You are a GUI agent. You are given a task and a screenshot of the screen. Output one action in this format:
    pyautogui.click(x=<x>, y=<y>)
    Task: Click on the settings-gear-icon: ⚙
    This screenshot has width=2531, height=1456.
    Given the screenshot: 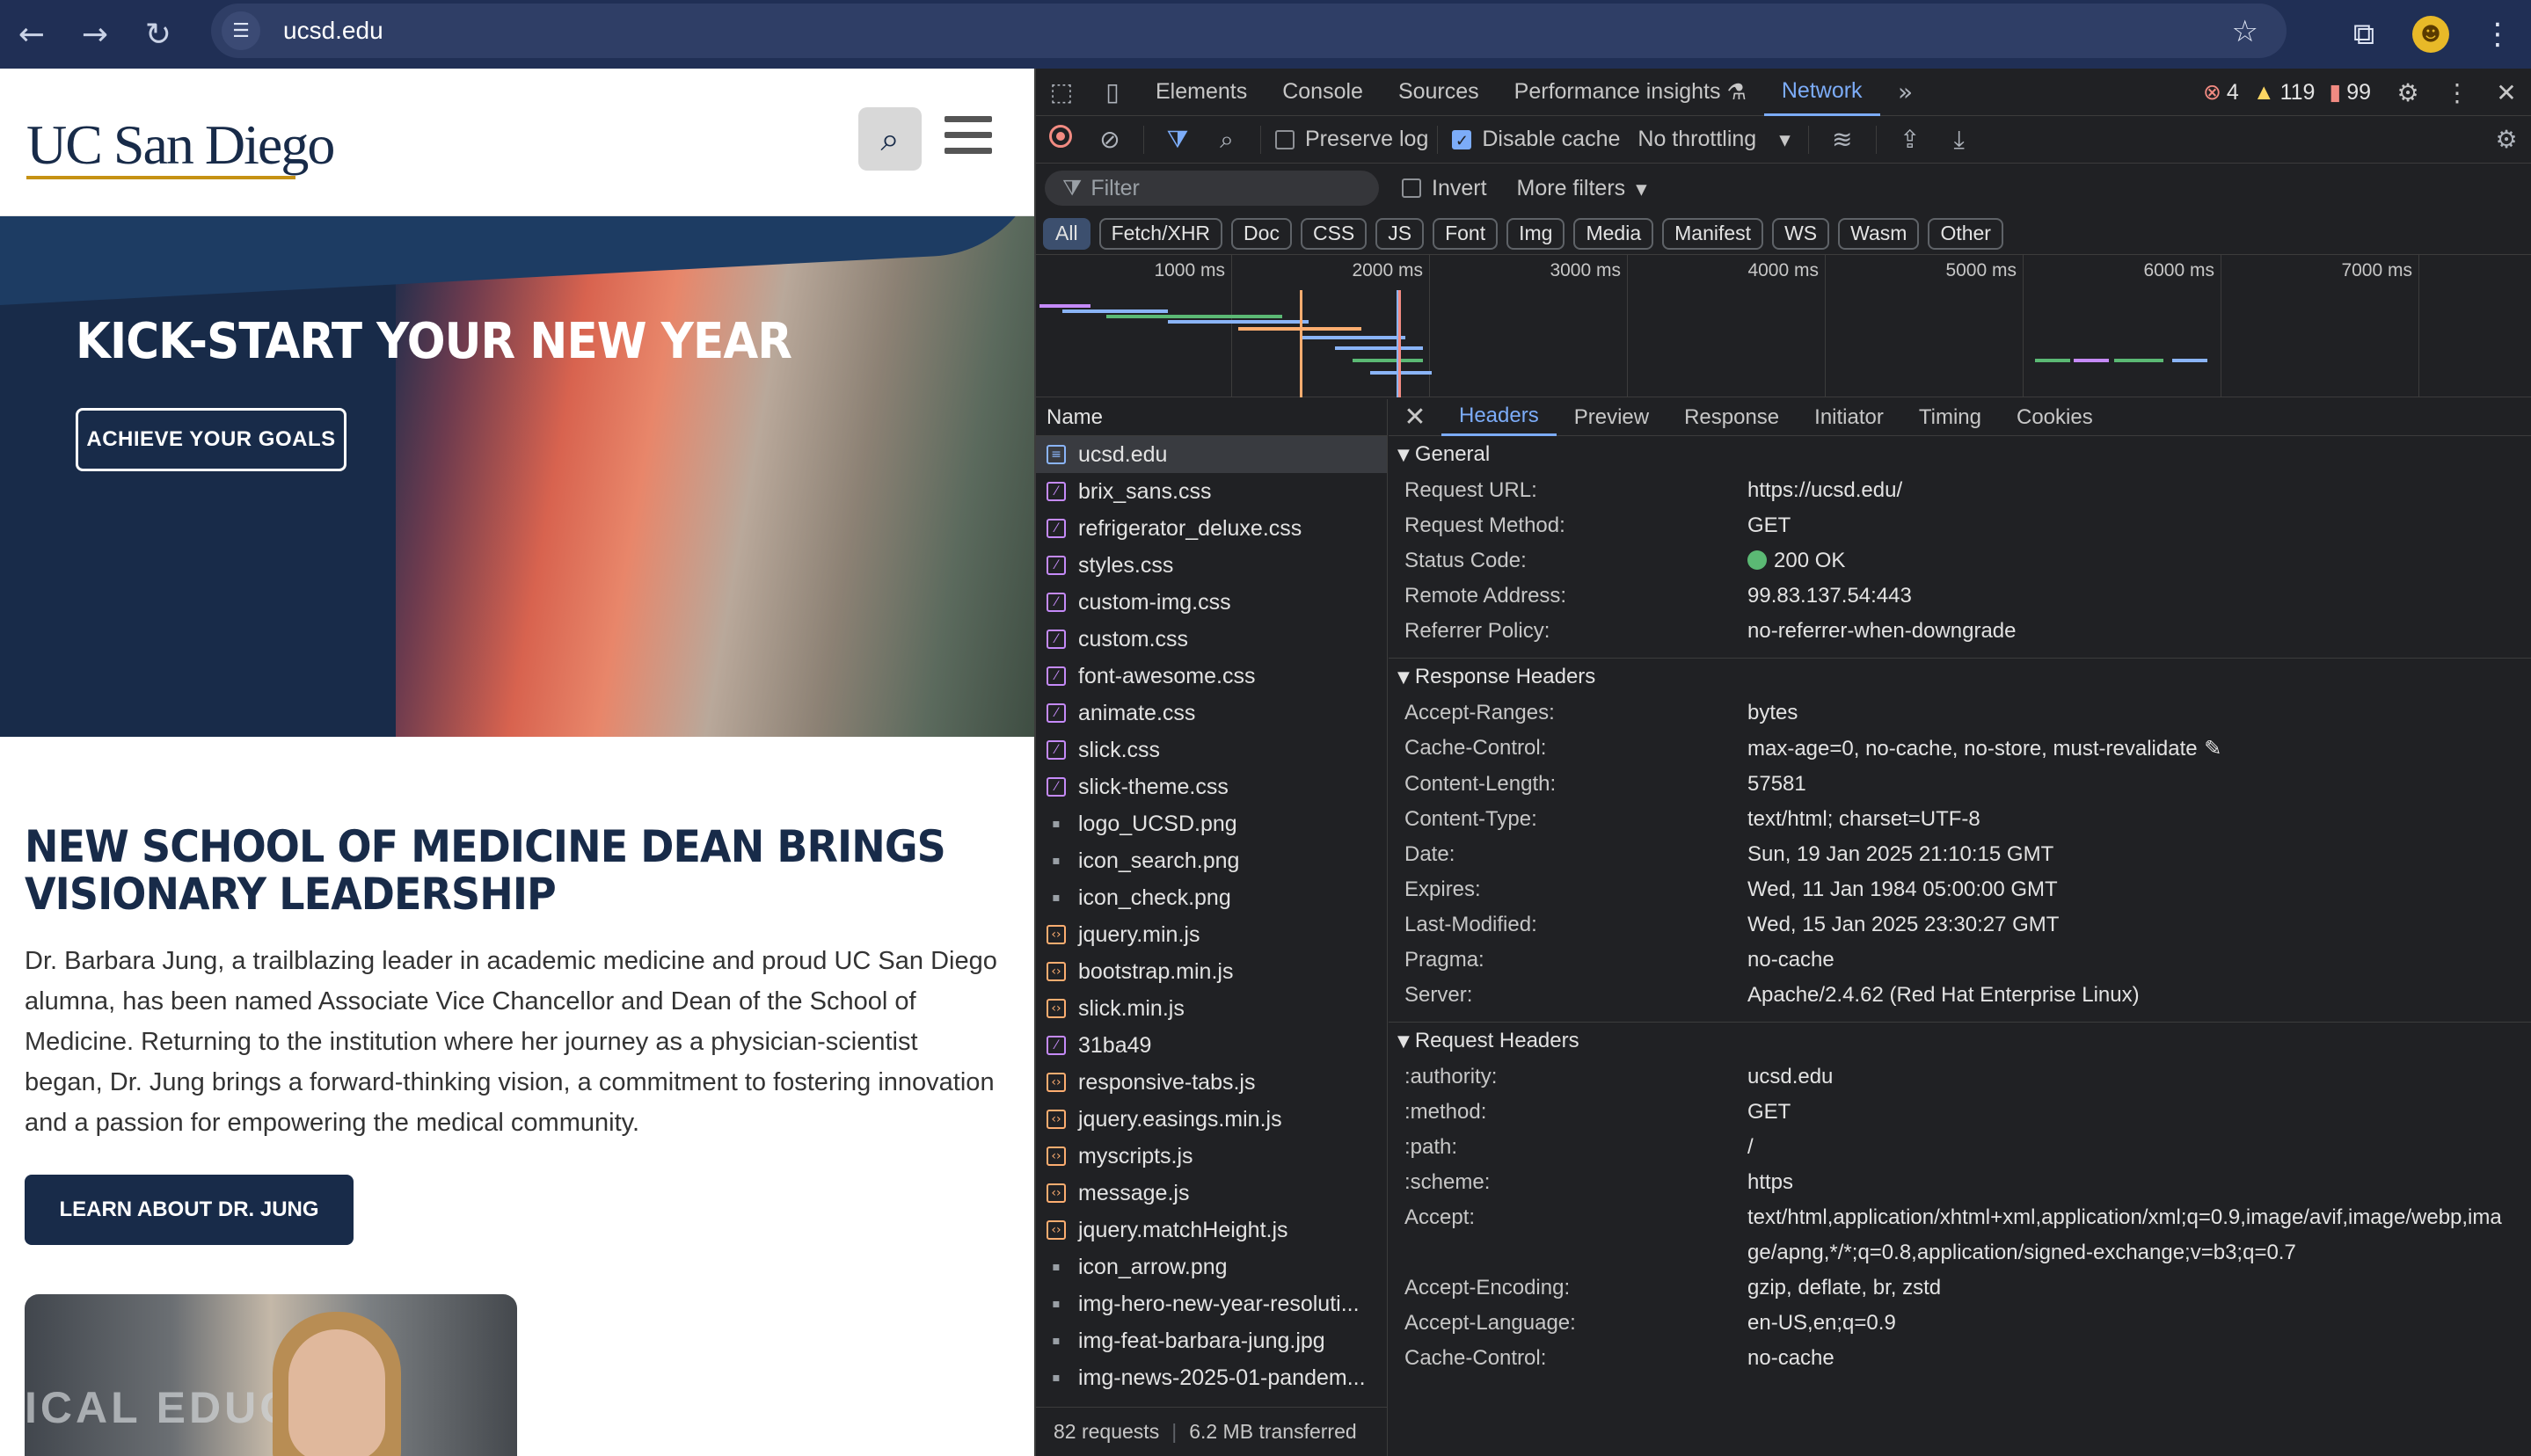 What is the action you would take?
    pyautogui.click(x=2408, y=92)
    